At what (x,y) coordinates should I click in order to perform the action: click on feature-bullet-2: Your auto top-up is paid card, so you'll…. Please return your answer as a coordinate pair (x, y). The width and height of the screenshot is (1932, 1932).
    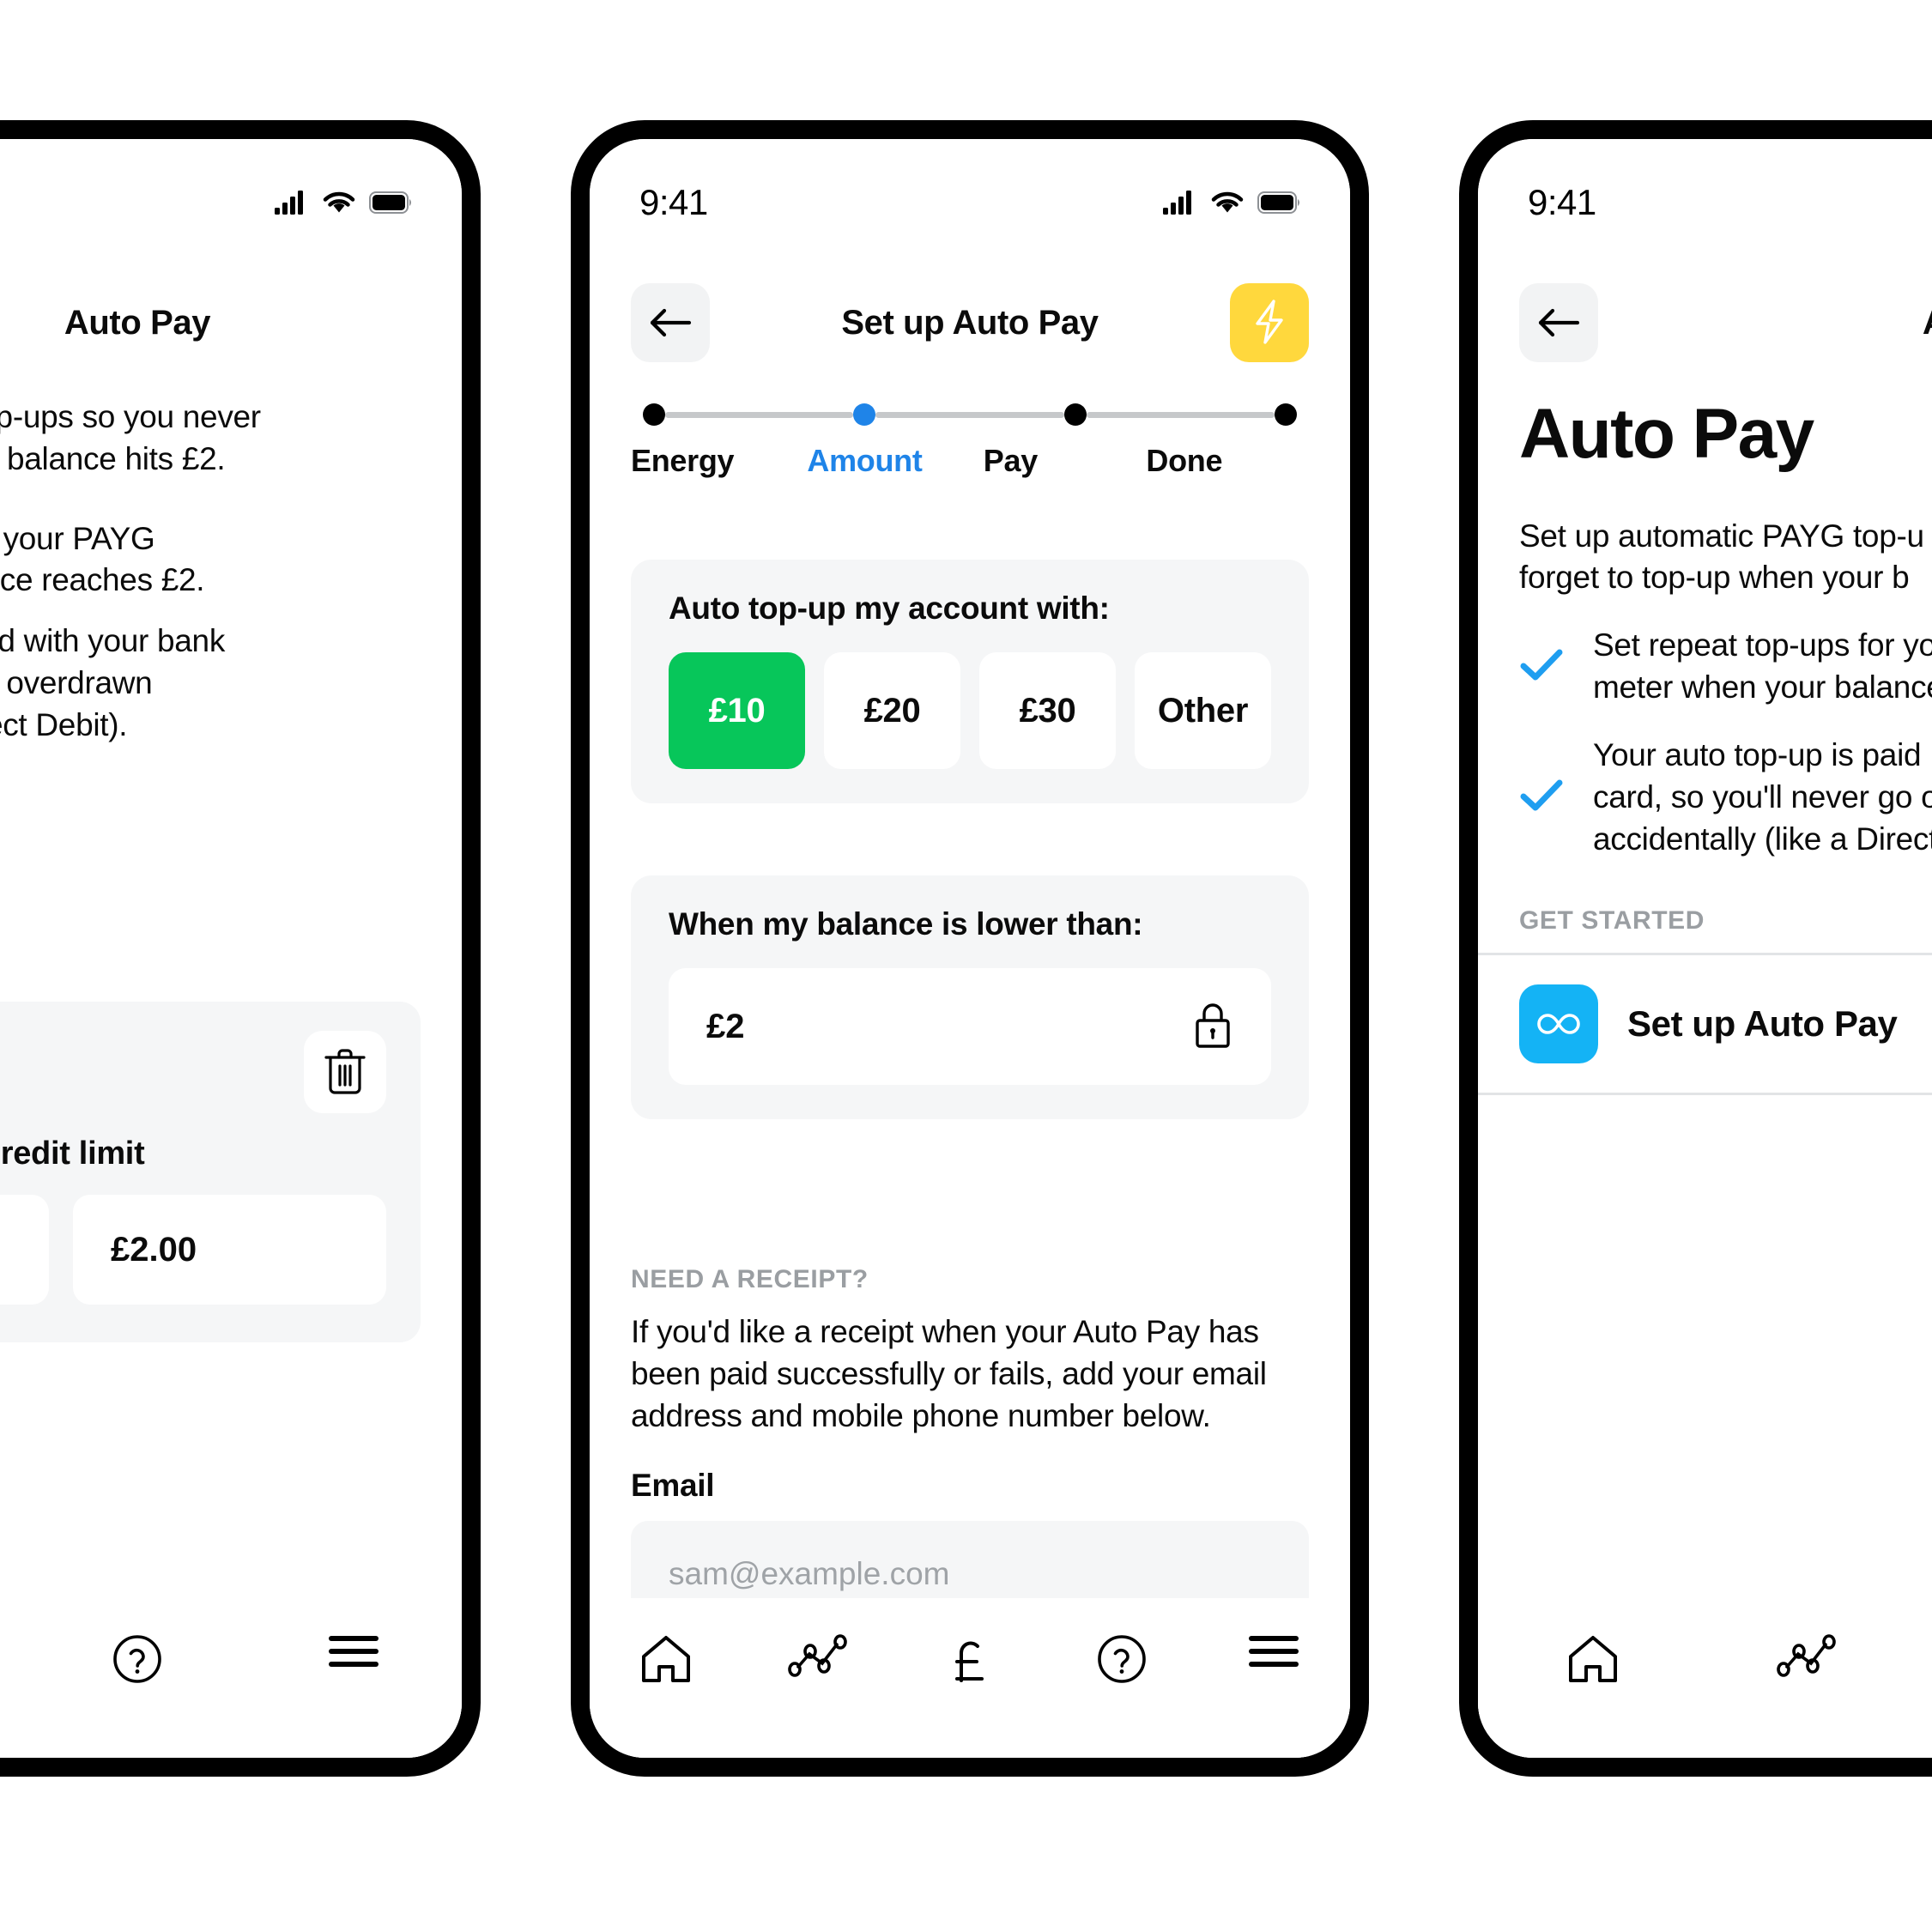
    Looking at the image, I should click on (1726, 798).